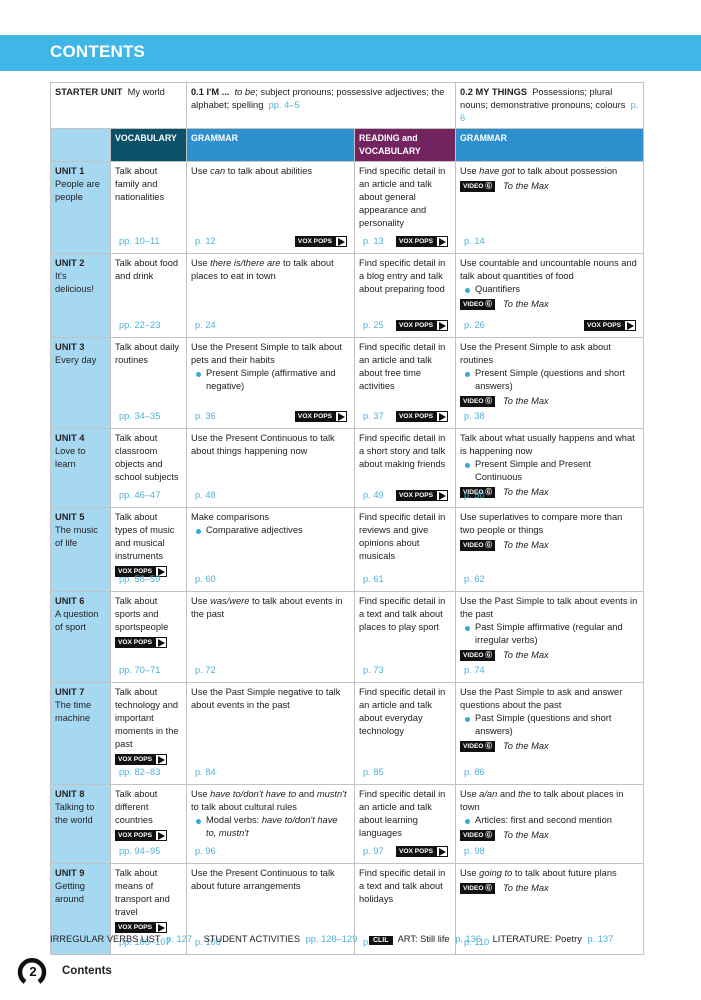 The image size is (701, 1000). I want to click on page-title: CONTENTS, so click(98, 51).